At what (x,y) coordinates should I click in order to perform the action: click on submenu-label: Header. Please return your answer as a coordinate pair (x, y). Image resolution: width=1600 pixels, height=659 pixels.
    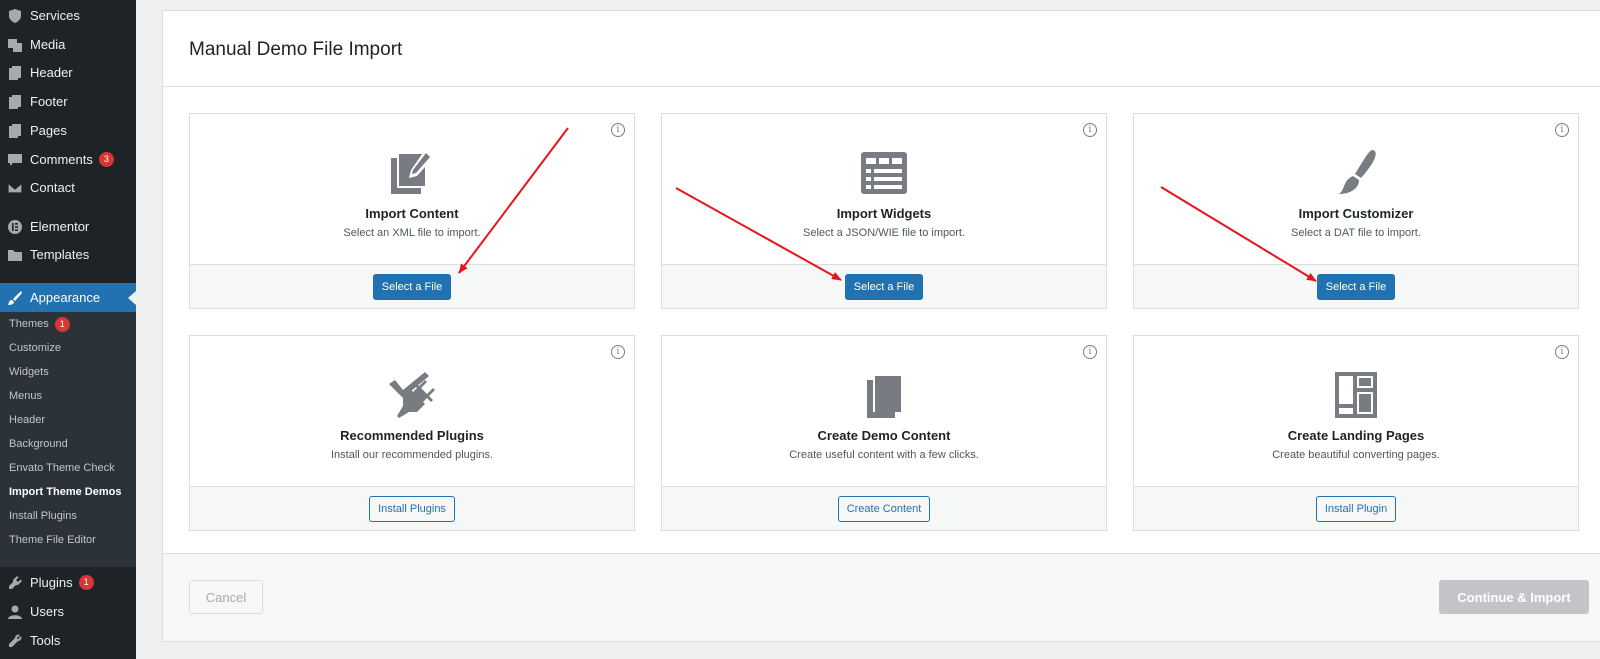
    Looking at the image, I should click on (27, 420).